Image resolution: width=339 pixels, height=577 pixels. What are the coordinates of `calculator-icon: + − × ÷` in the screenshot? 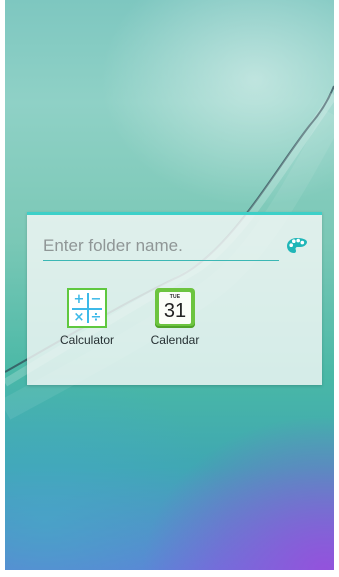 It's located at (87, 308).